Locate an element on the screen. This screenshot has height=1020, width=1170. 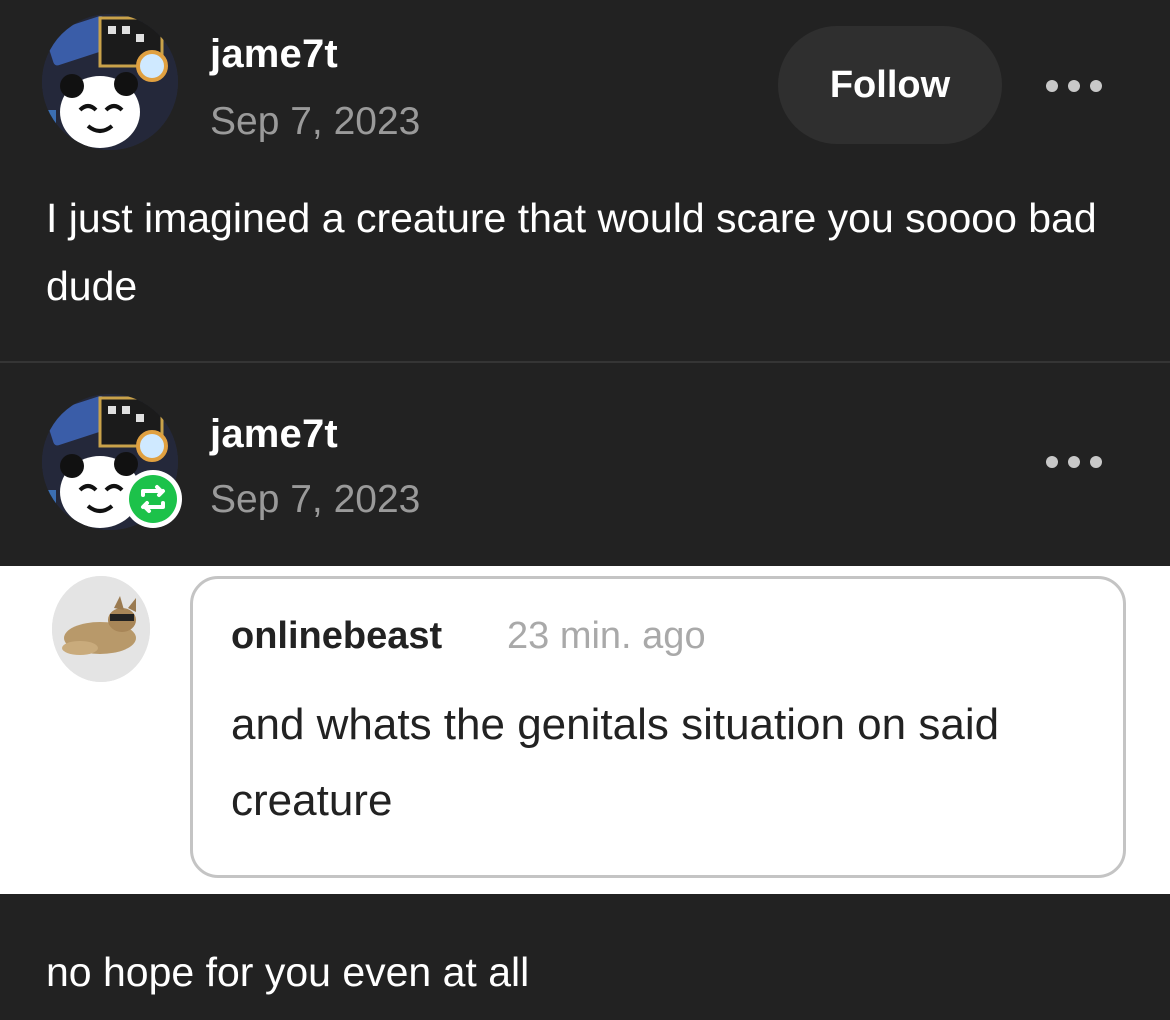
divider is located at coordinates (585, 362).